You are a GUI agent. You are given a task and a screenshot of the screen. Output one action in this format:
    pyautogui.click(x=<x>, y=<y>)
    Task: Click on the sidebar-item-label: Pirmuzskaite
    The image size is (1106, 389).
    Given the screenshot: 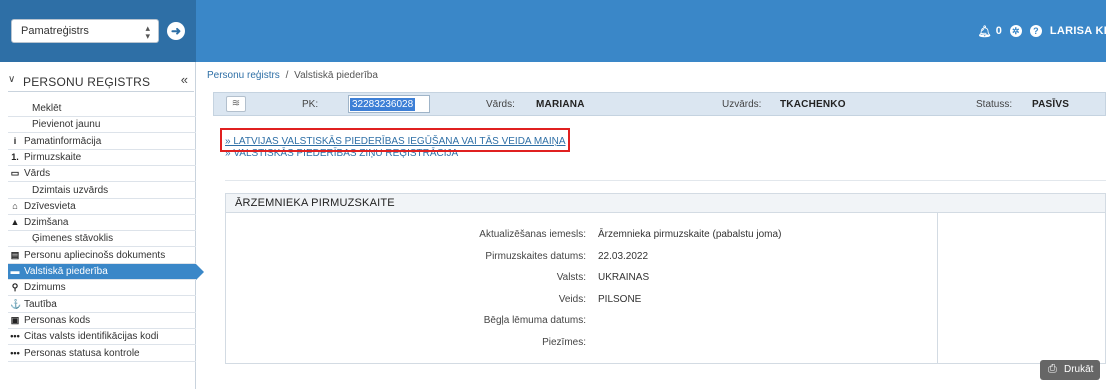 What is the action you would take?
    pyautogui.click(x=53, y=157)
    